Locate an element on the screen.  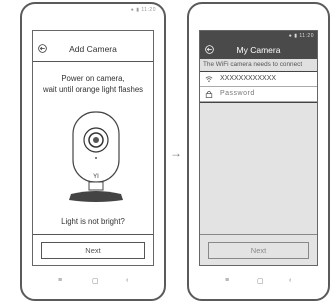
password-placeholder: Password is located at coordinates (237, 93).